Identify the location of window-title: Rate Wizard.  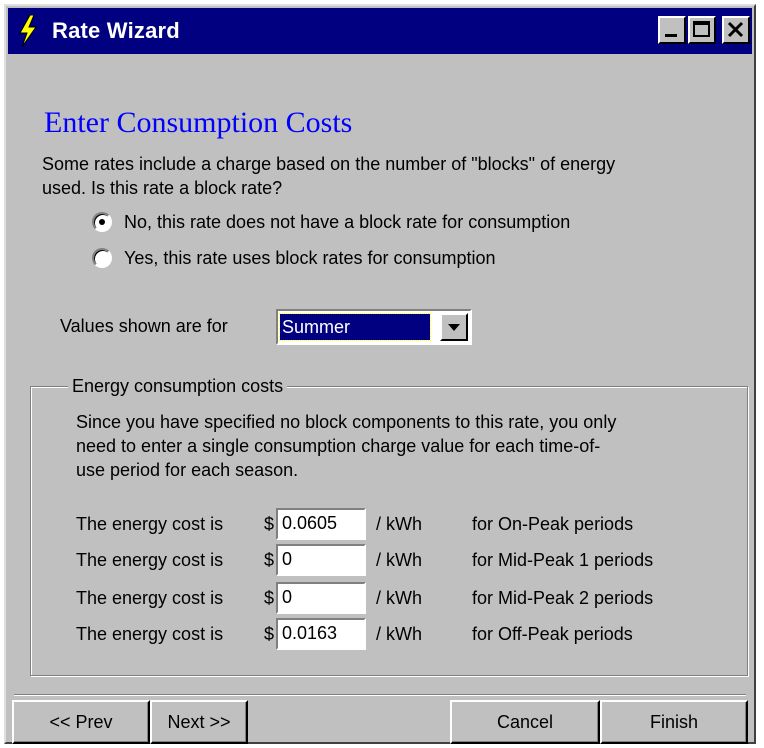
(116, 30).